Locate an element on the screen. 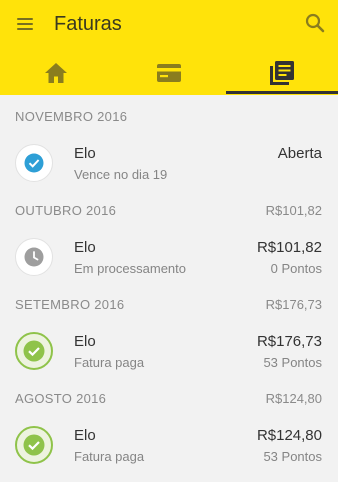 The image size is (338, 482). invoice-item: Elo Fatura paga R$124,80 53 Pontos is located at coordinates (169, 445).